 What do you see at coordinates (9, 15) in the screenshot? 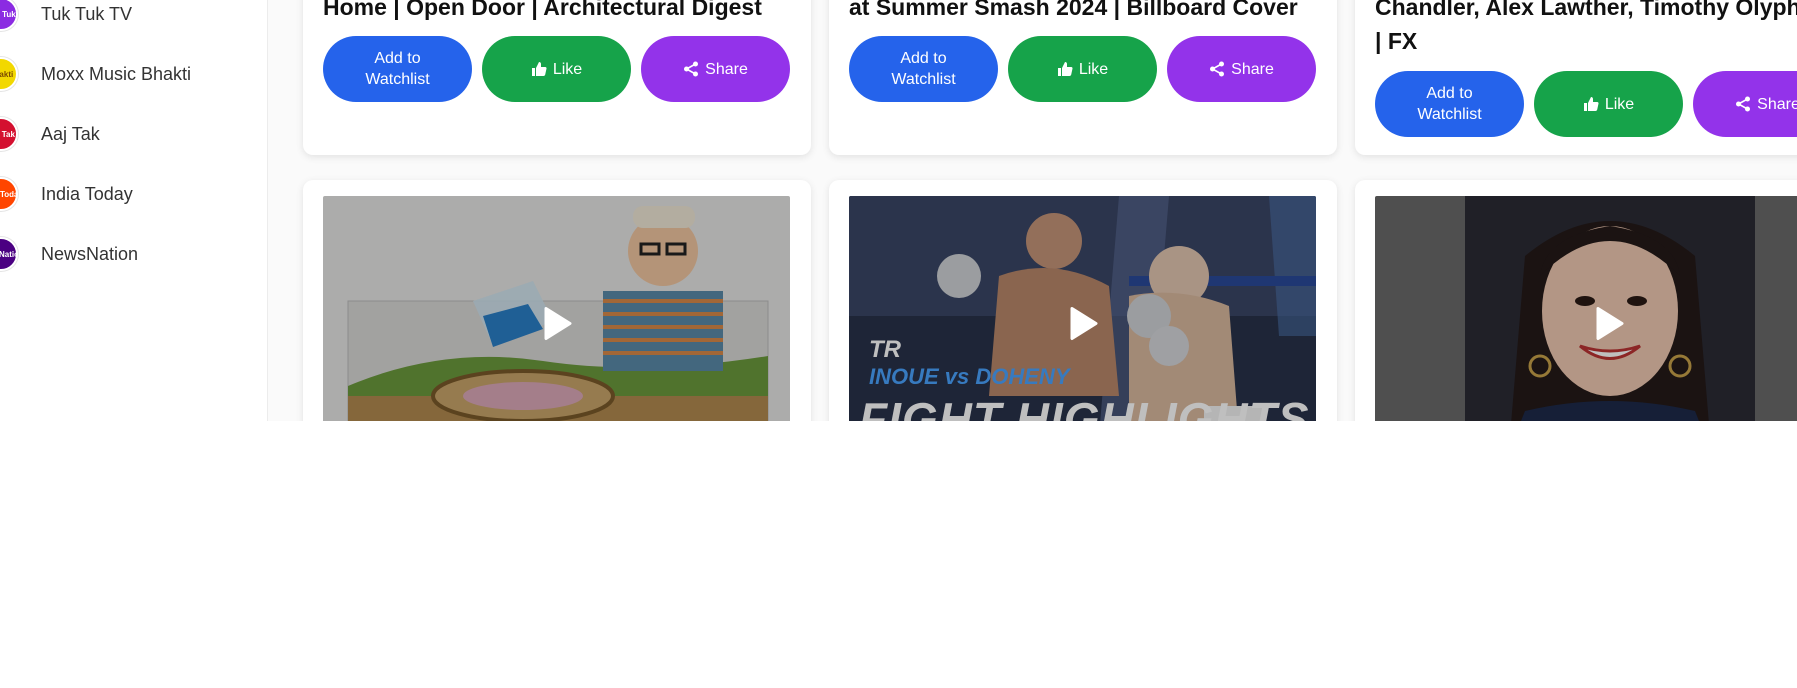
I see `tuk-tuk-tv-logo: Tuk Tuk` at bounding box center [9, 15].